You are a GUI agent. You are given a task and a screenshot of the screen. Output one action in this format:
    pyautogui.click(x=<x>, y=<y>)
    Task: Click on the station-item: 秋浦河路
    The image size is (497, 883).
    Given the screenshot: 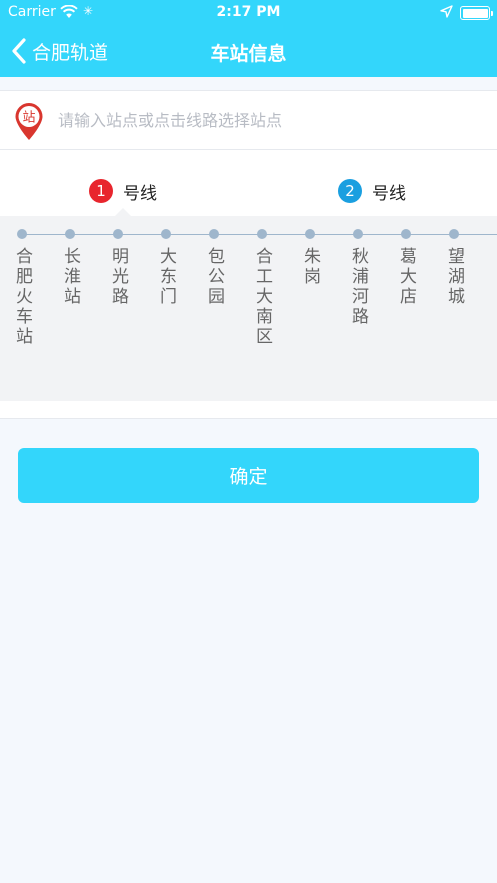 What is the action you would take?
    pyautogui.click(x=358, y=278)
    